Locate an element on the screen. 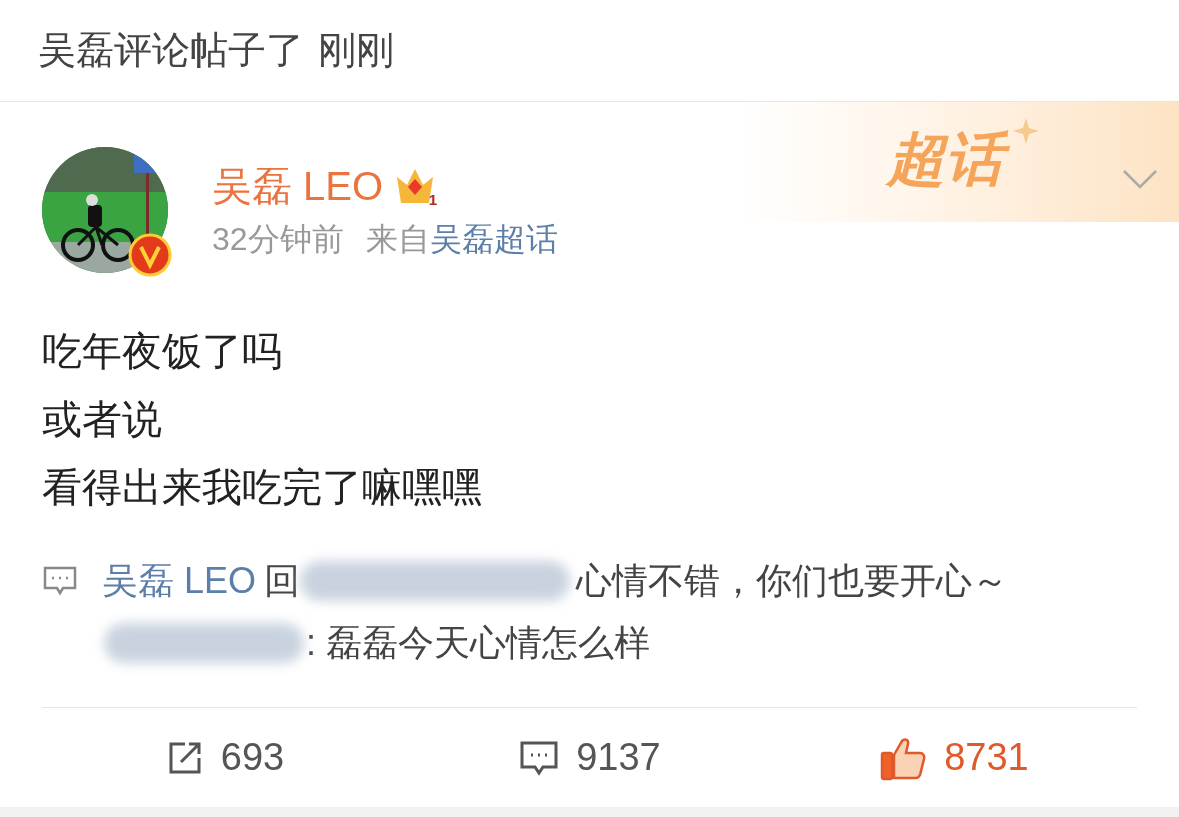  post-text-line: 看得出来我吃完了嘛嘿嘿 is located at coordinates (262, 488).